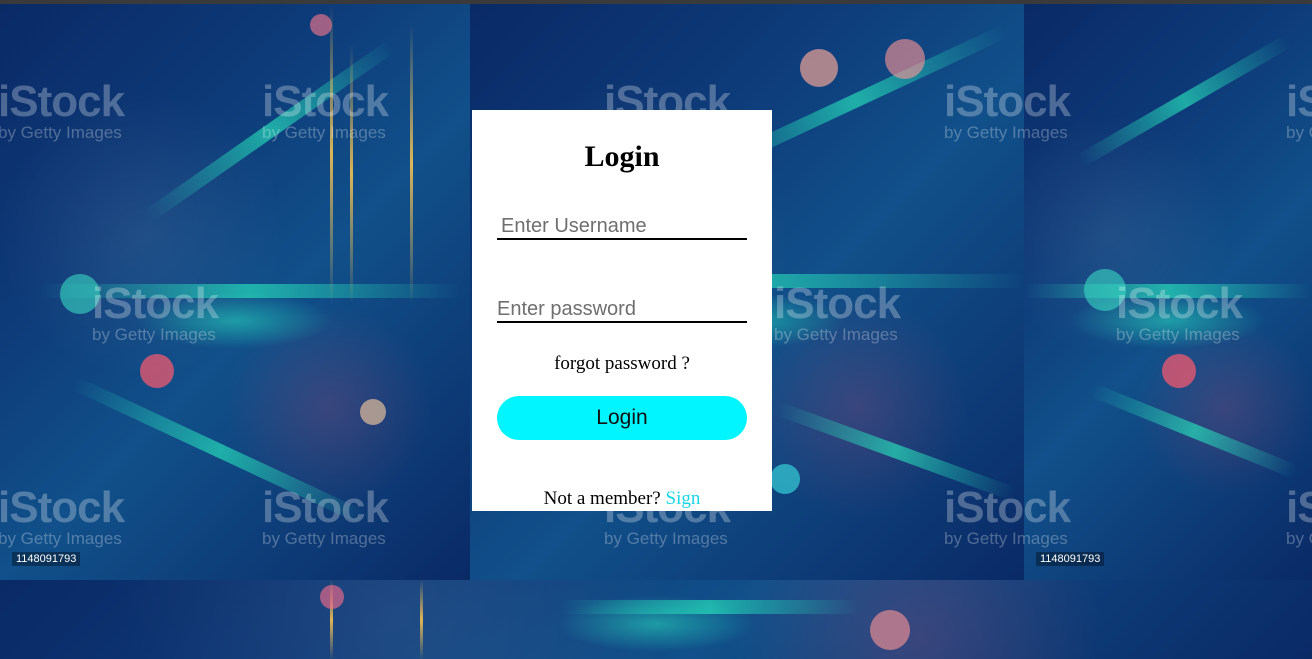 This screenshot has width=1312, height=659. What do you see at coordinates (622, 364) in the screenshot?
I see `forgot-password-link: forgot password ?` at bounding box center [622, 364].